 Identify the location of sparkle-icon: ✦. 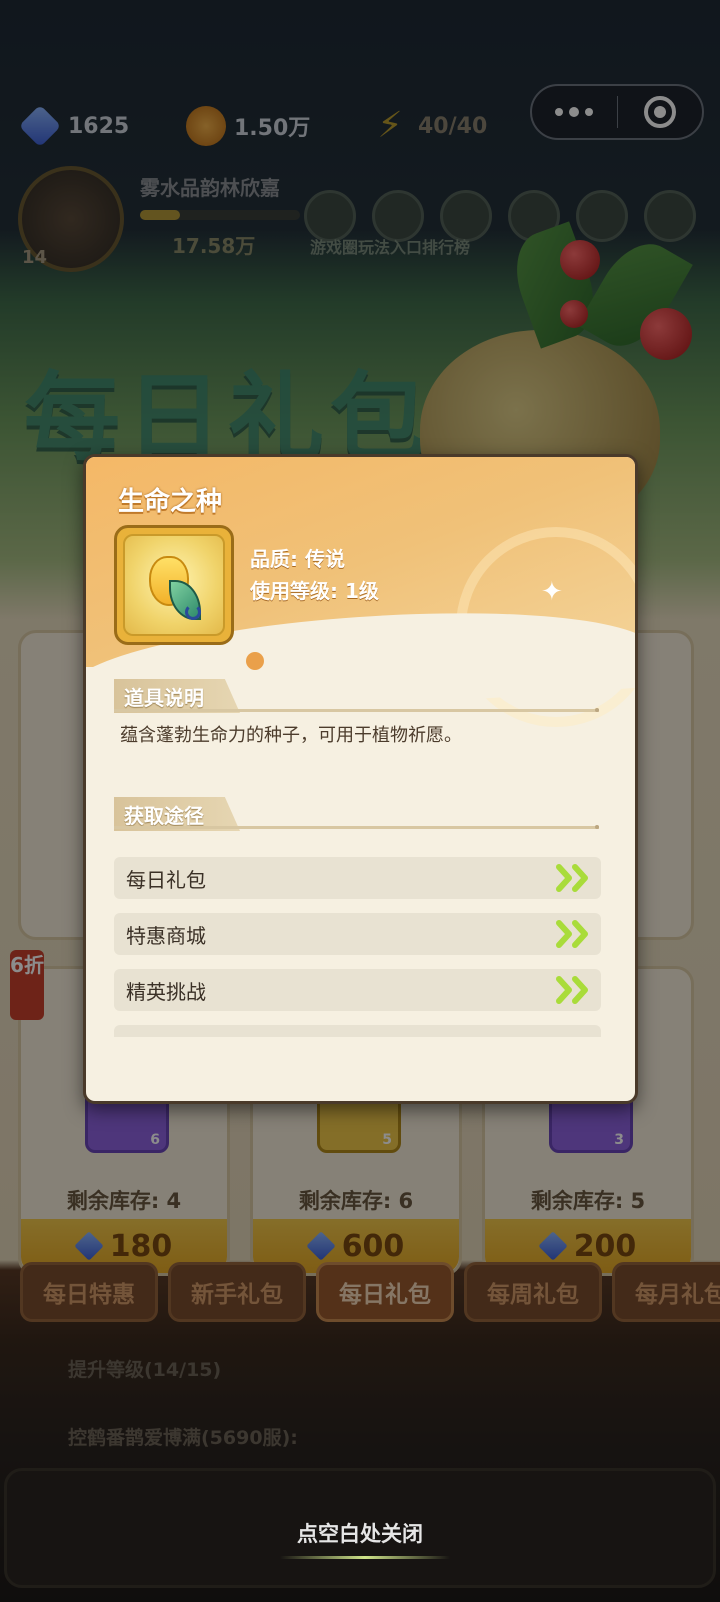
(552, 592).